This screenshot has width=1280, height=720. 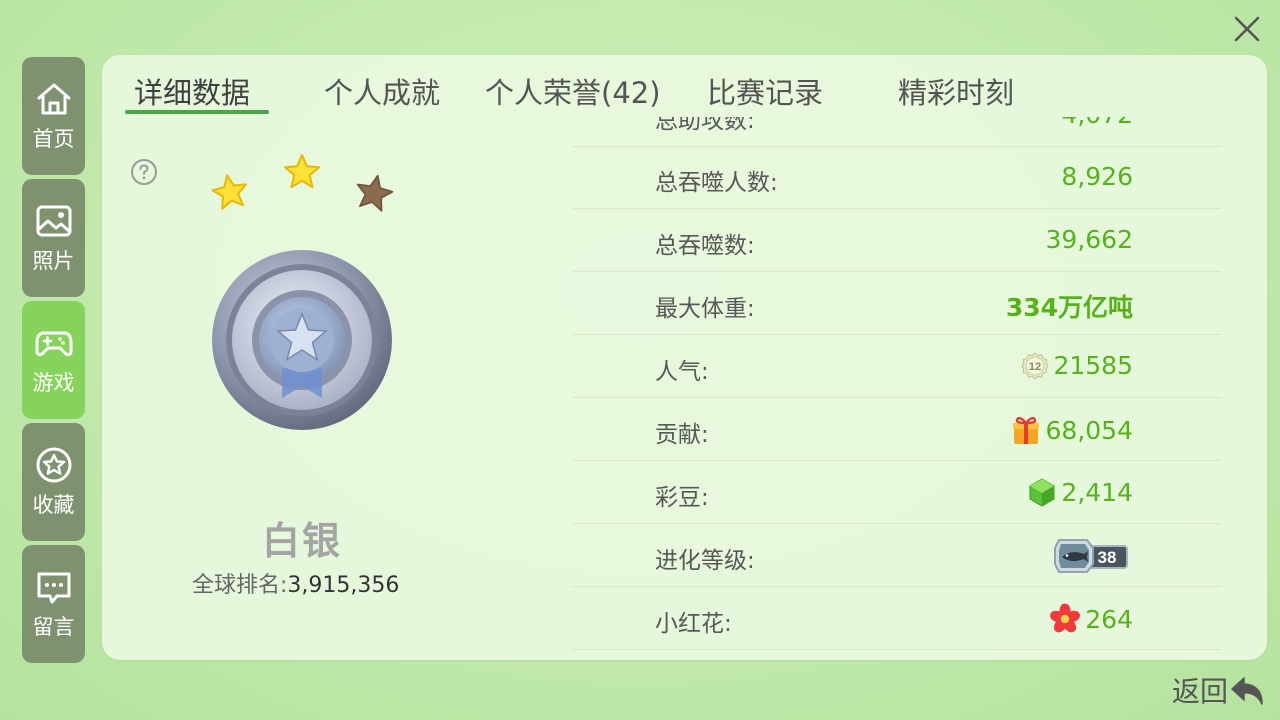 I want to click on stat-row: 进化等级: 38, so click(x=897, y=556).